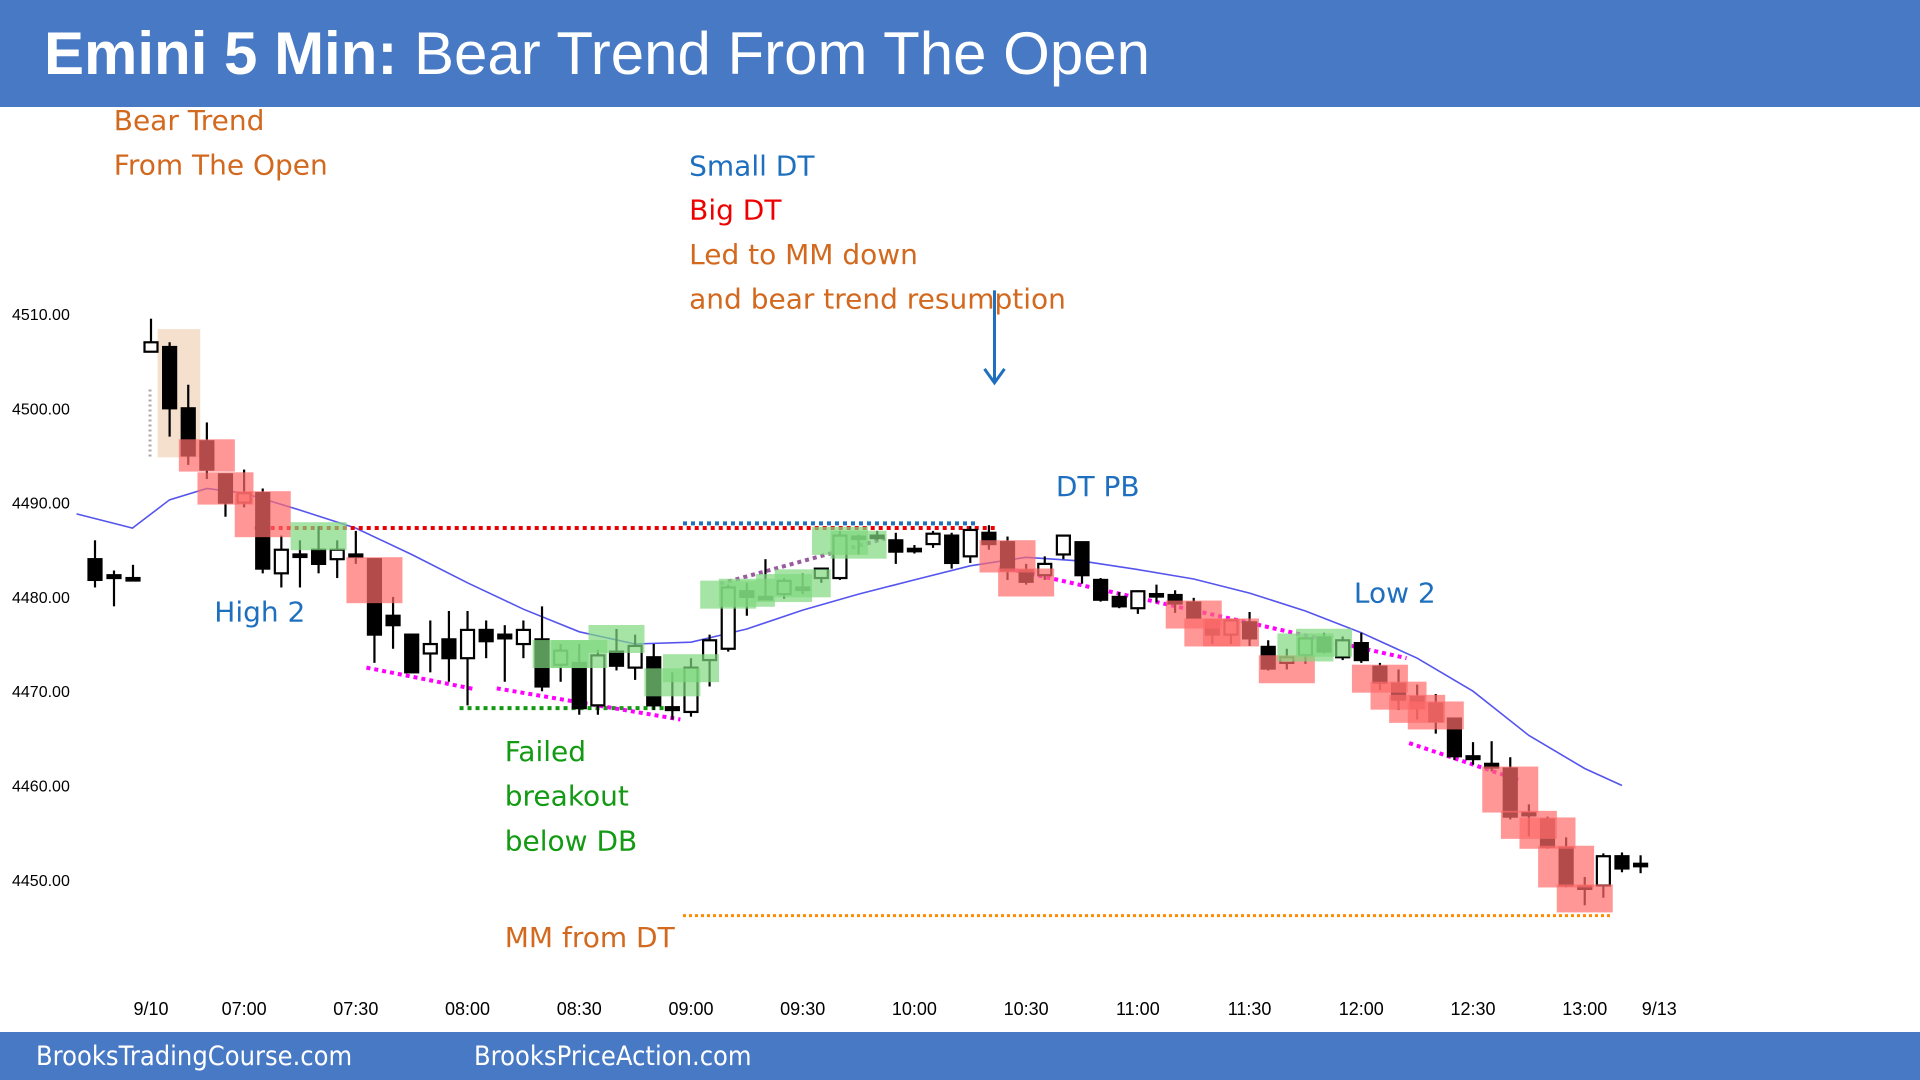 This screenshot has width=1920, height=1080. What do you see at coordinates (244, 1009) in the screenshot?
I see `x-tick-label: 07:00` at bounding box center [244, 1009].